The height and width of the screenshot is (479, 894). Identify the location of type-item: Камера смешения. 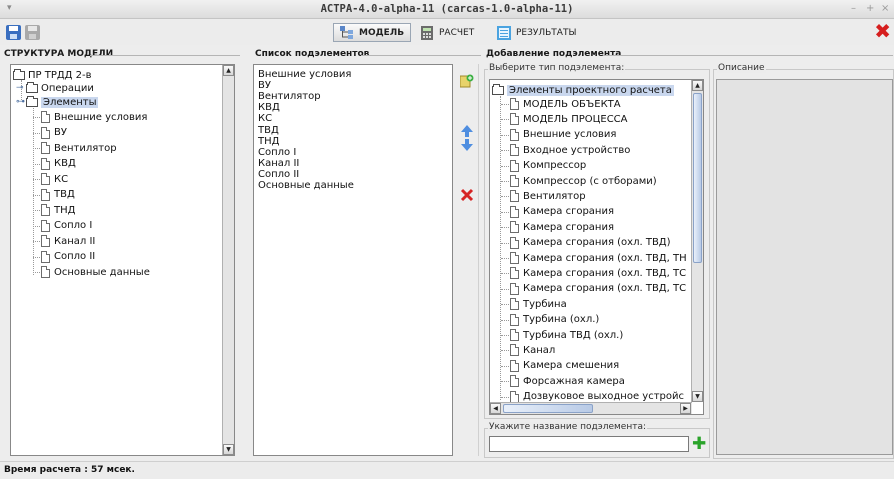
(559, 366).